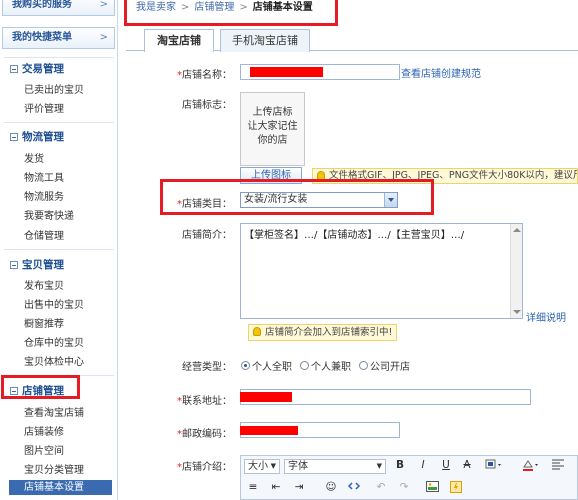  I want to click on section-title: 物流管理, so click(43, 137).